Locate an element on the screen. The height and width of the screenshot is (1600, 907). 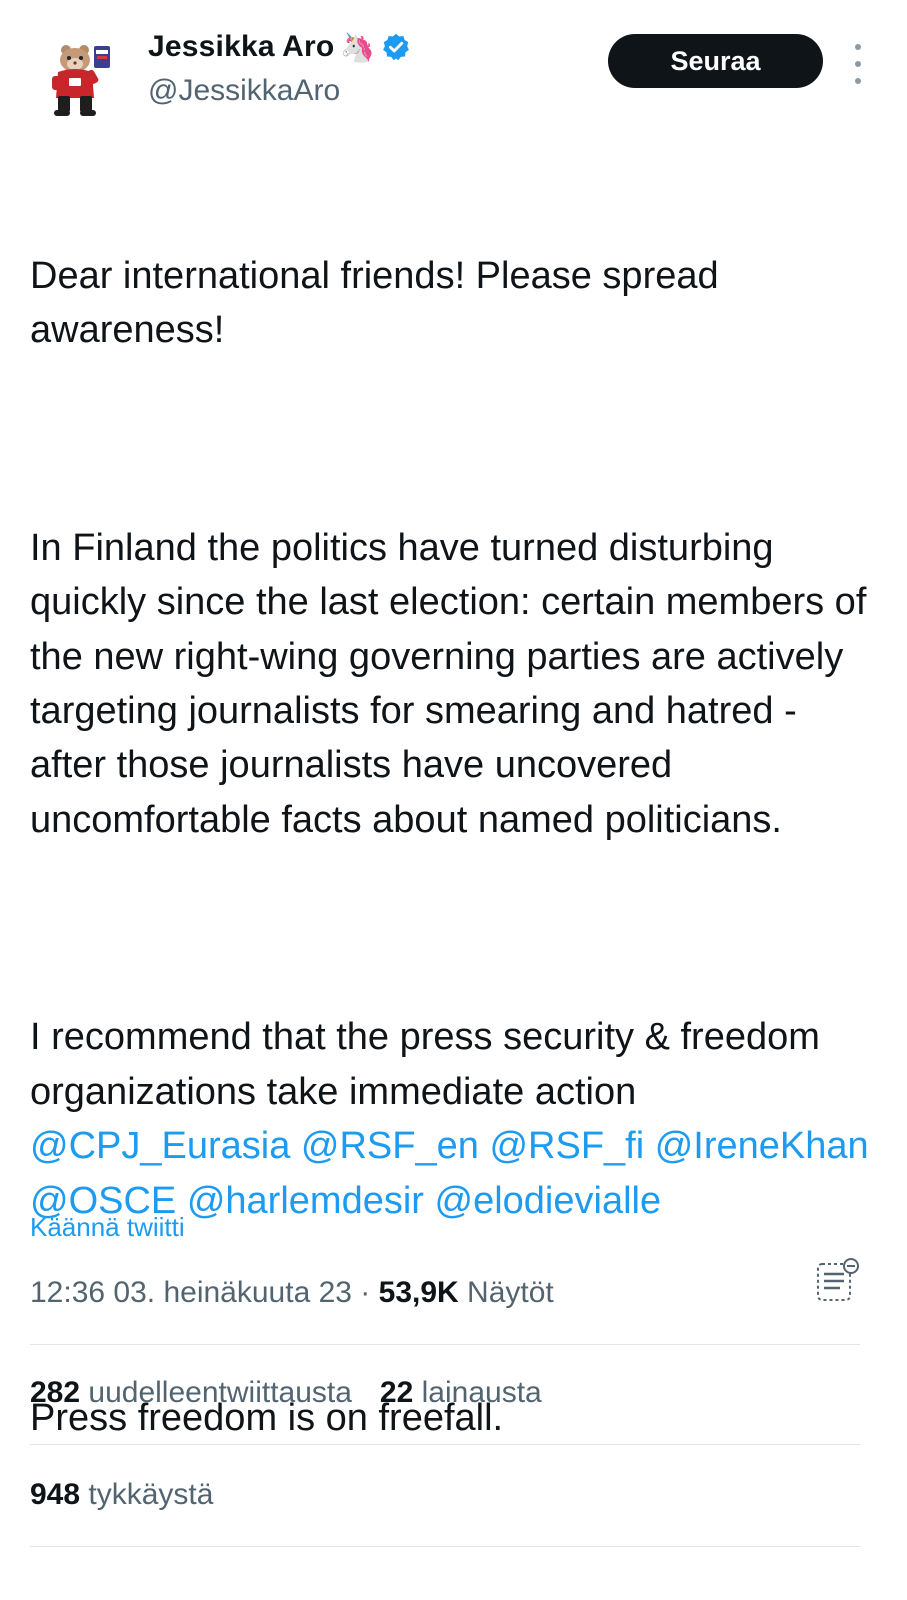
tweet-time: 12:36 is located at coordinates (67, 1292).